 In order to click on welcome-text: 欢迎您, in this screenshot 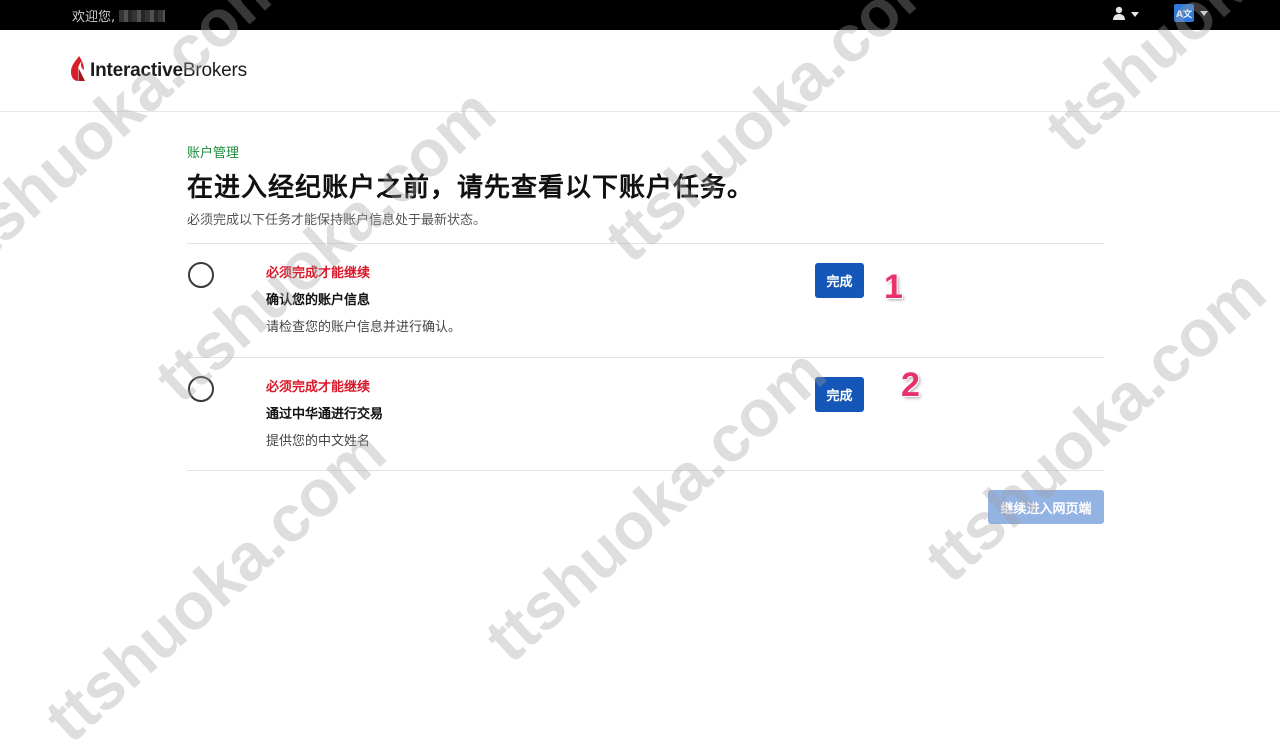, I will do `click(94, 17)`.